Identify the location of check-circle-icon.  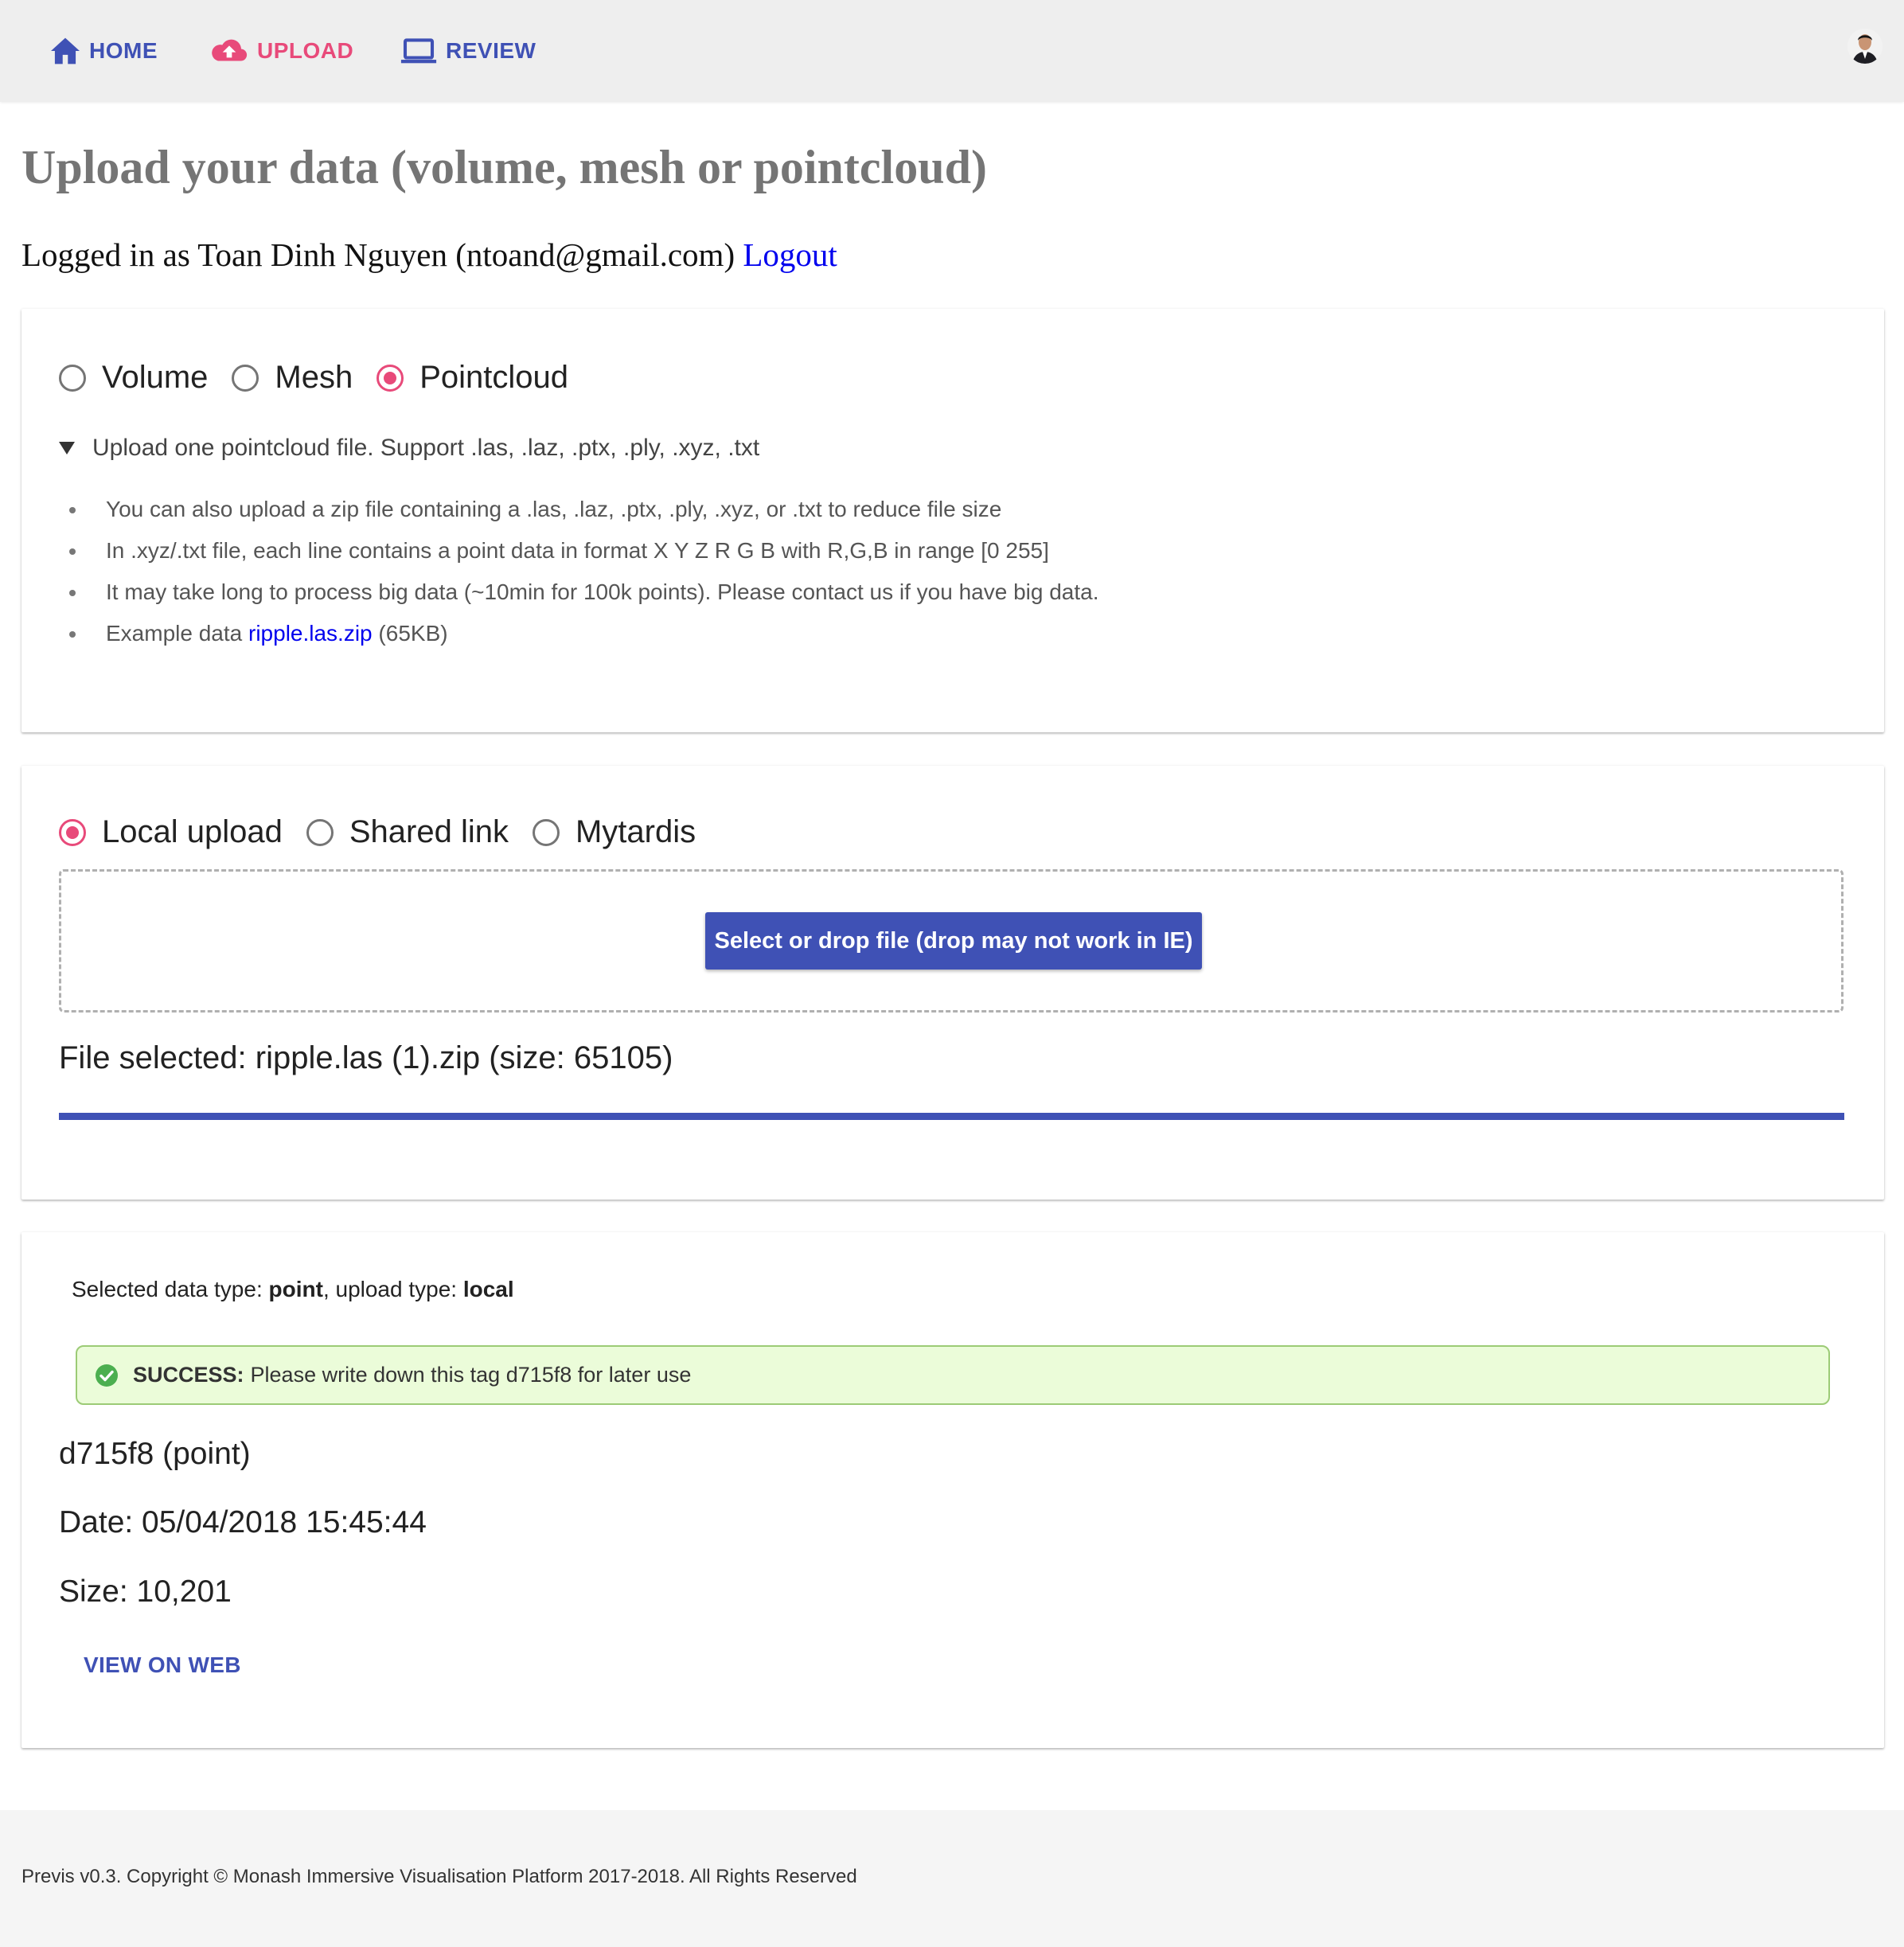
(107, 1375).